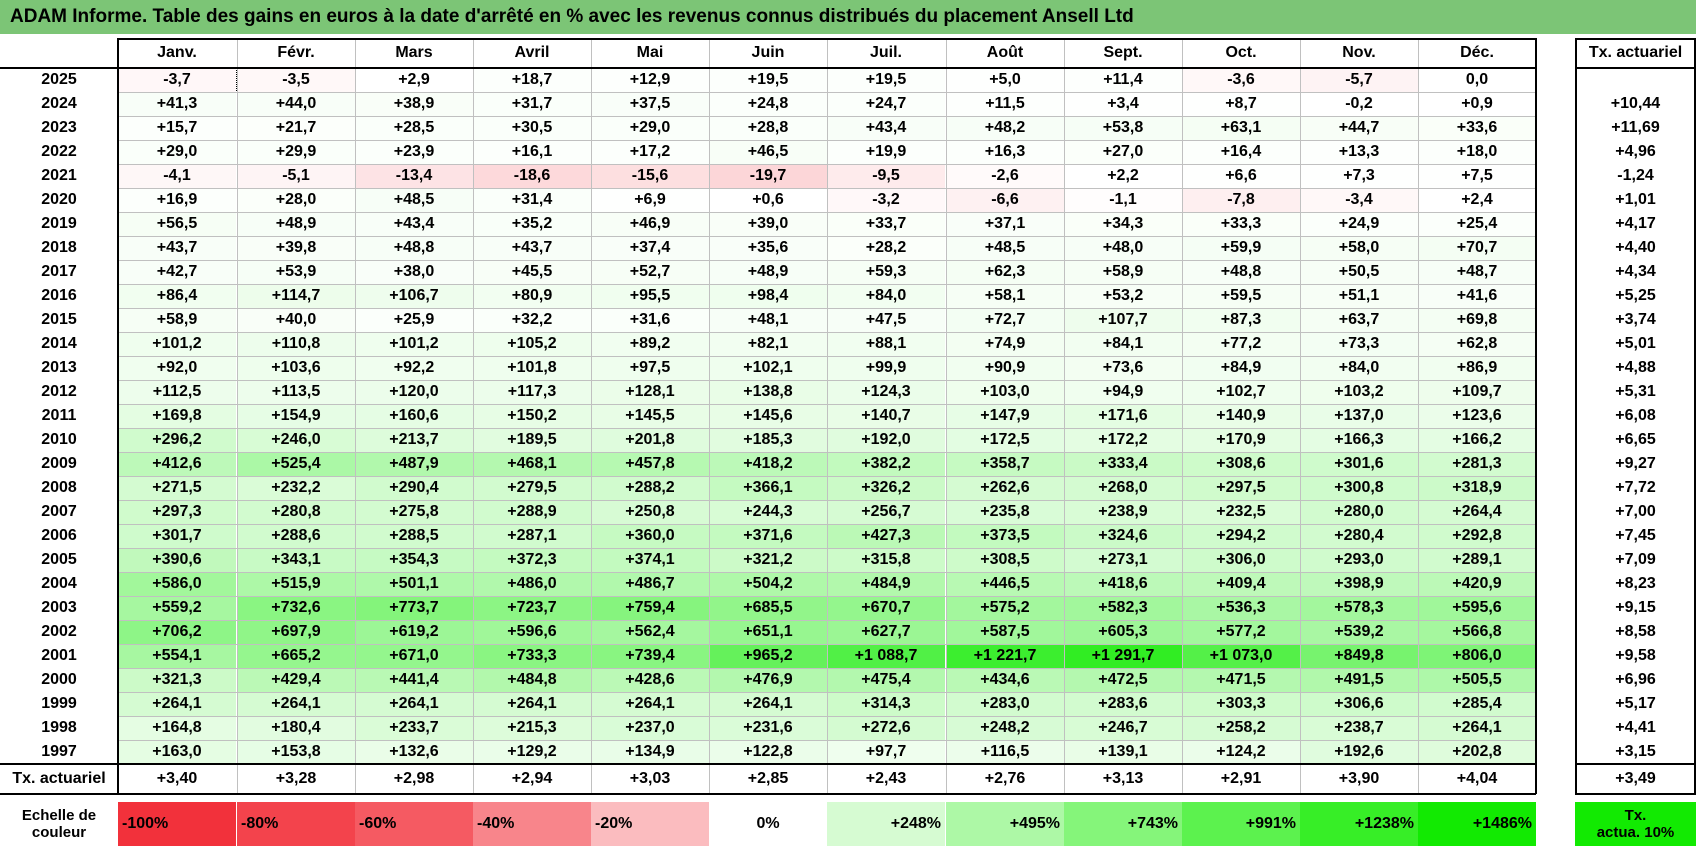 The width and height of the screenshot is (1696, 848). What do you see at coordinates (1005, 272) in the screenshot?
I see `table-cell: +62,3` at bounding box center [1005, 272].